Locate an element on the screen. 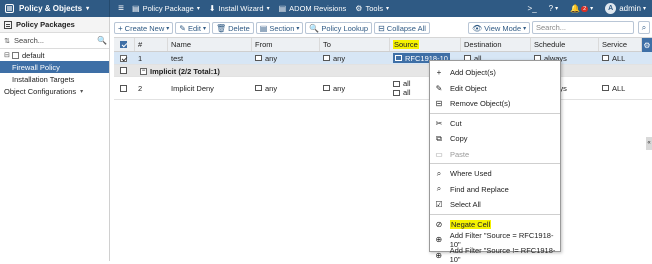  menu-item-add-filter-equals: ⊕ Add Filter "Source = RFC1918-10" is located at coordinates (495, 240).